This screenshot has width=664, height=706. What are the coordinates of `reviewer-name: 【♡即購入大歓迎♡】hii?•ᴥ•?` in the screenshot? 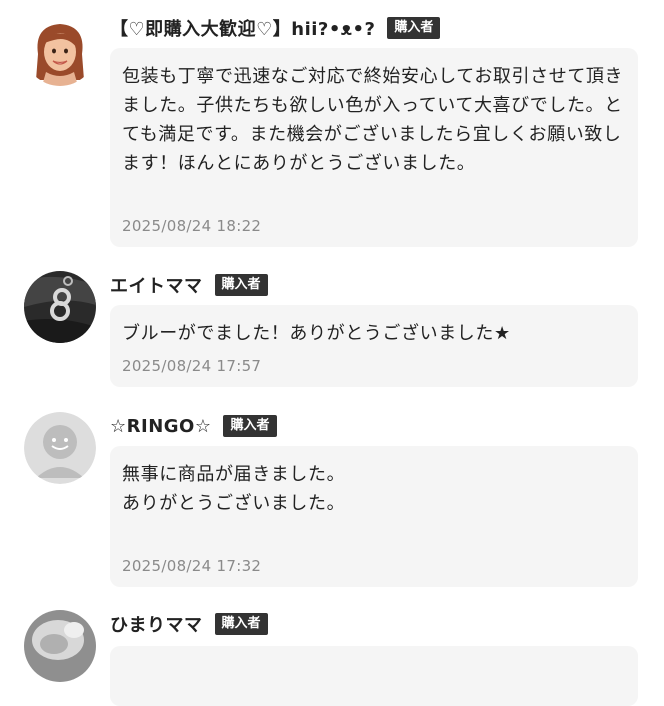 It's located at (242, 28).